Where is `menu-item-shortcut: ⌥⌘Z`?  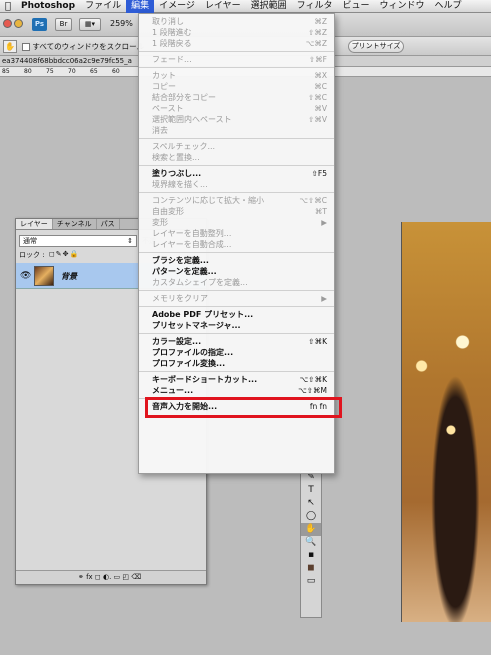
menu-item-shortcut: ⌥⌘Z is located at coordinates (316, 43).